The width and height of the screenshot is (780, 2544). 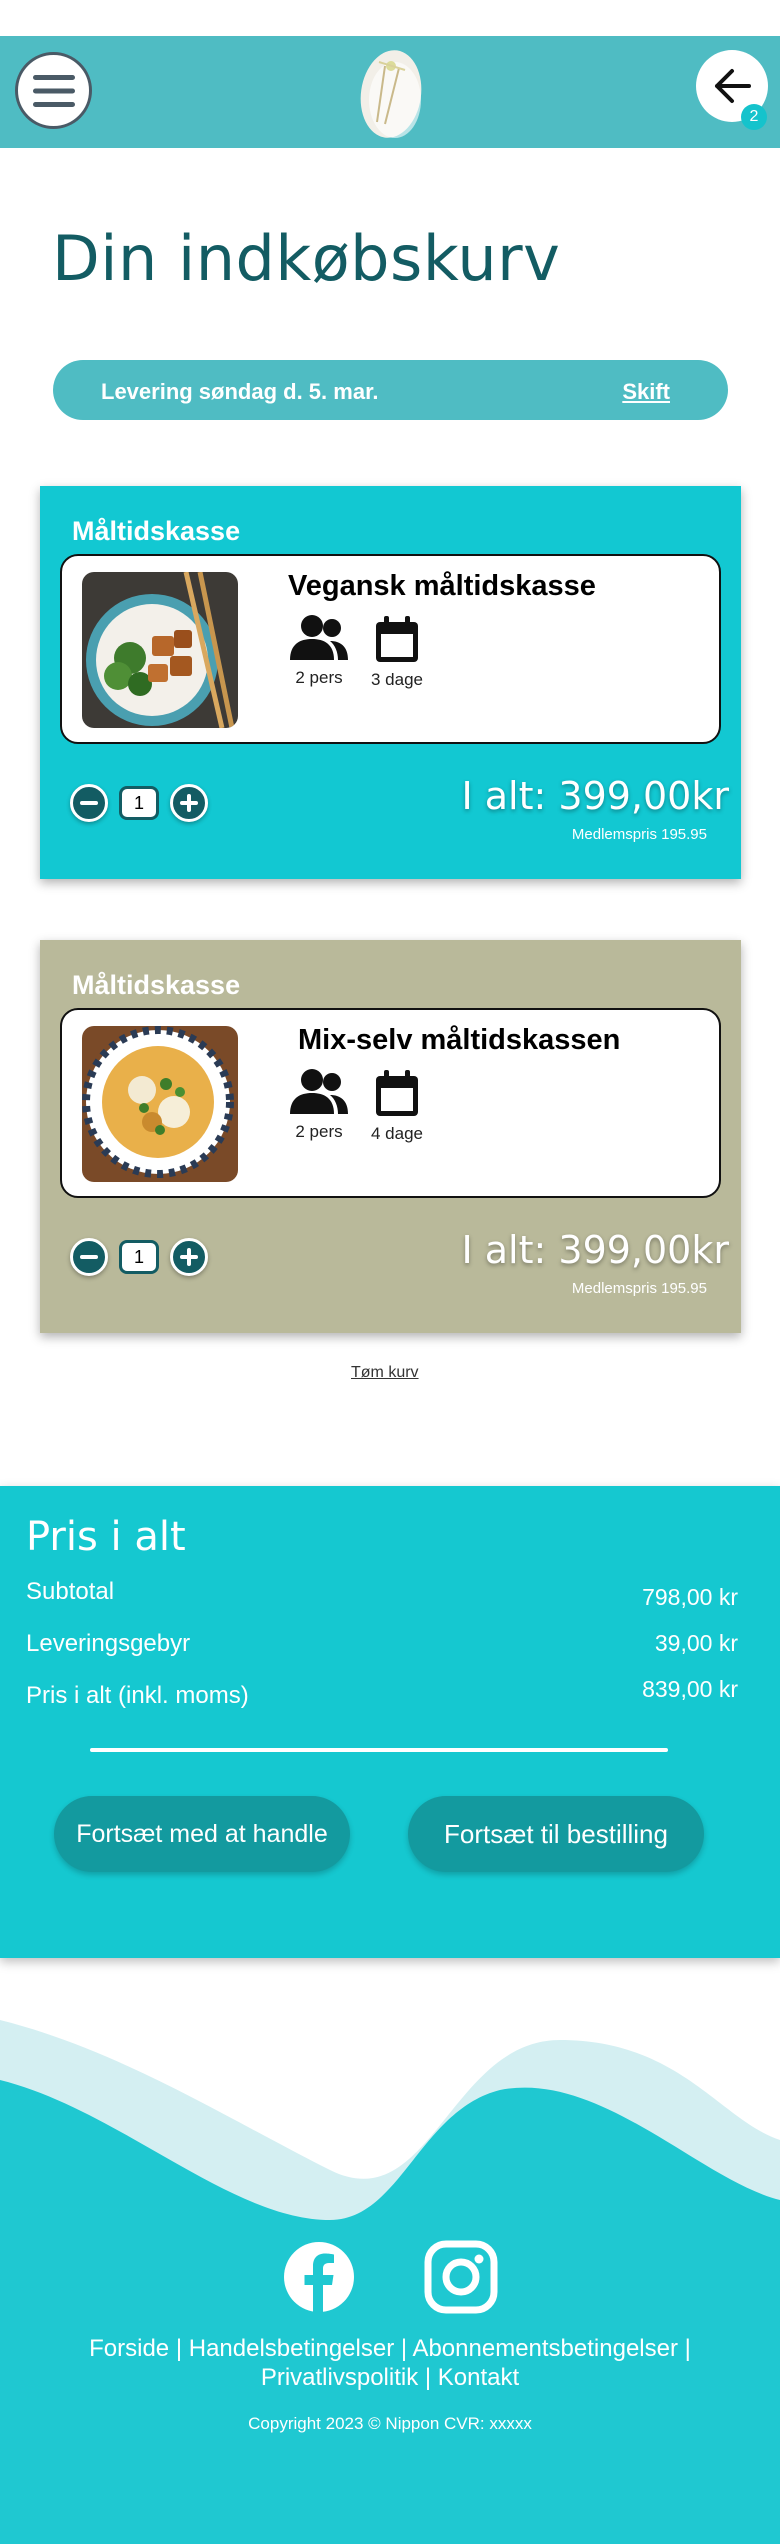 What do you see at coordinates (646, 392) in the screenshot?
I see `change-delivery-link: Skift` at bounding box center [646, 392].